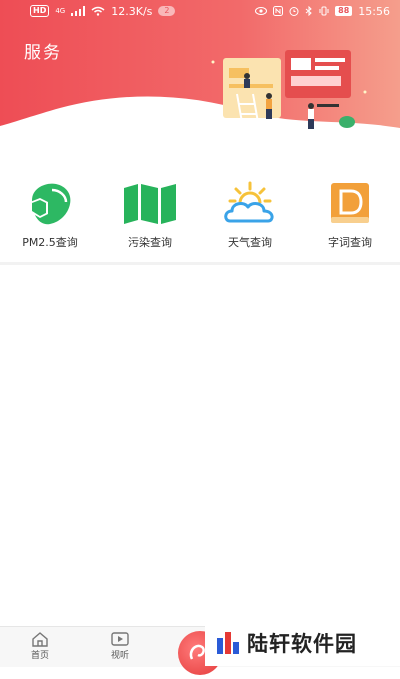 The height and width of the screenshot is (679, 400). I want to click on service-weather: 天气查询, so click(250, 220).